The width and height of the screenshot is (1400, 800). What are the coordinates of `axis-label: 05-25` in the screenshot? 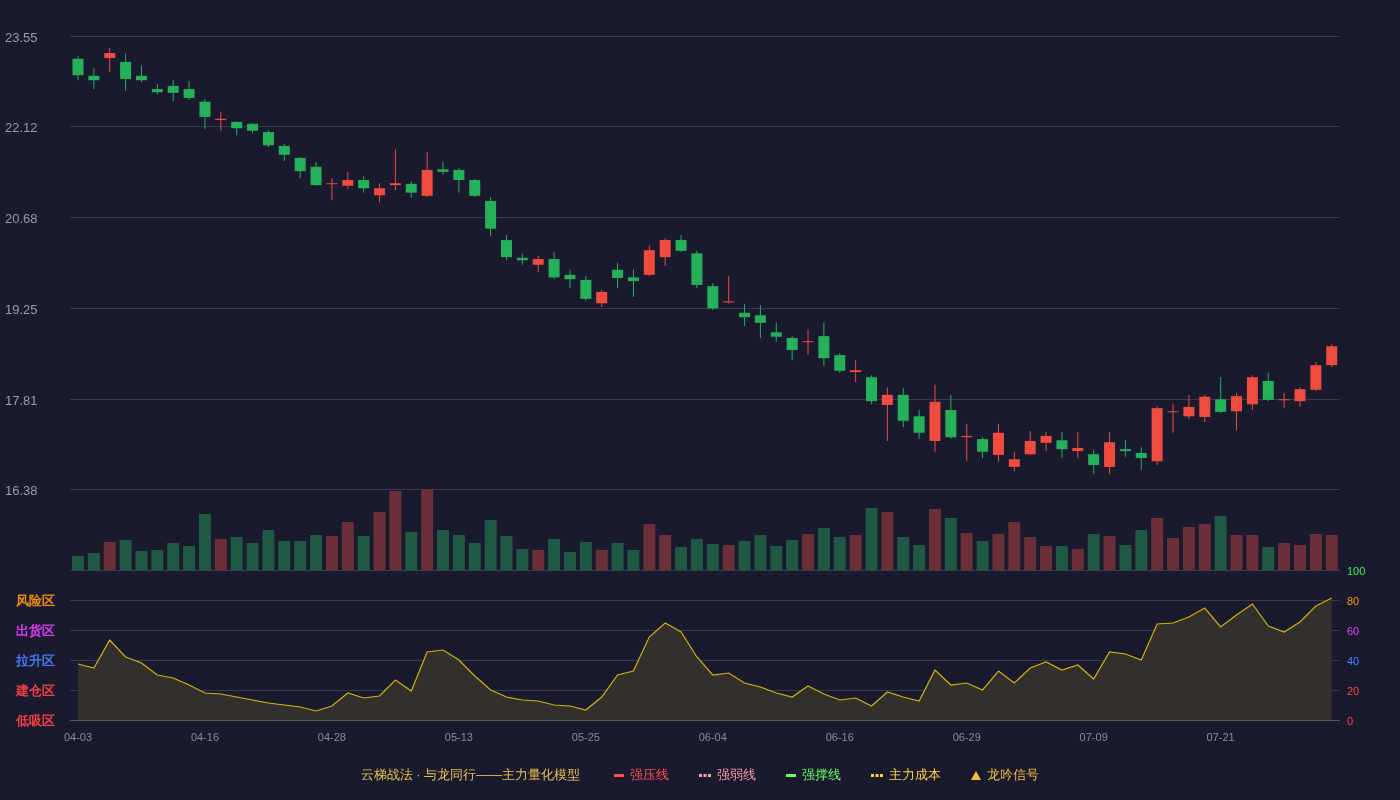 It's located at (585, 737).